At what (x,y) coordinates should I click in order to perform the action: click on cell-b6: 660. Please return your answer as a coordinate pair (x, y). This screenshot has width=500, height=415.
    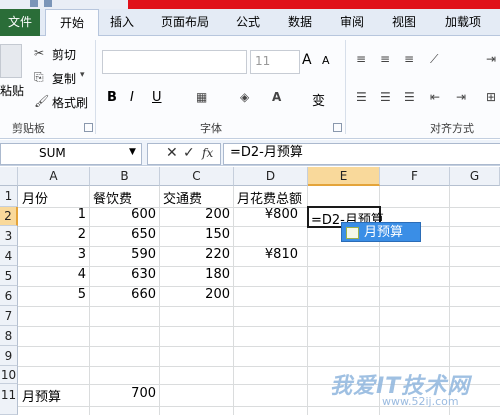
    Looking at the image, I should click on (123, 294).